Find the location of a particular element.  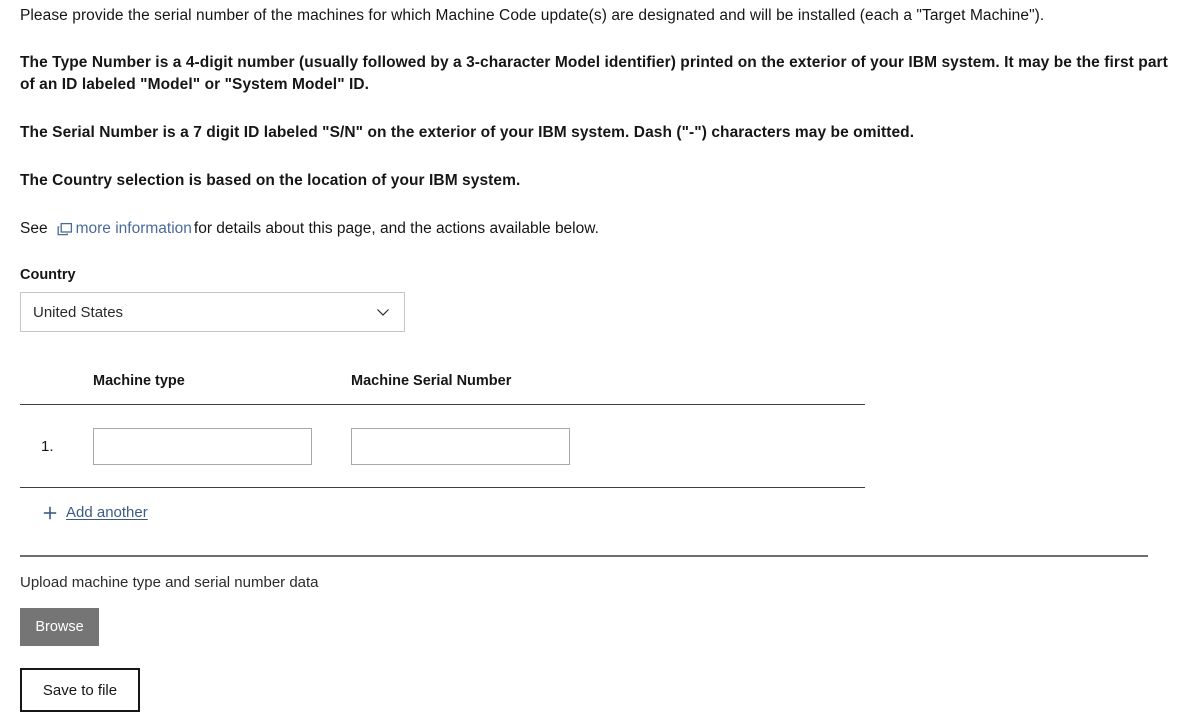

machines-row-rule is located at coordinates (442, 488).